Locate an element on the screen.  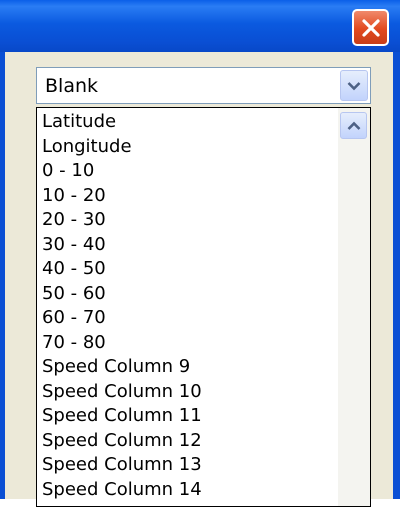
dropdown-selected-value: Blank is located at coordinates (72, 86).